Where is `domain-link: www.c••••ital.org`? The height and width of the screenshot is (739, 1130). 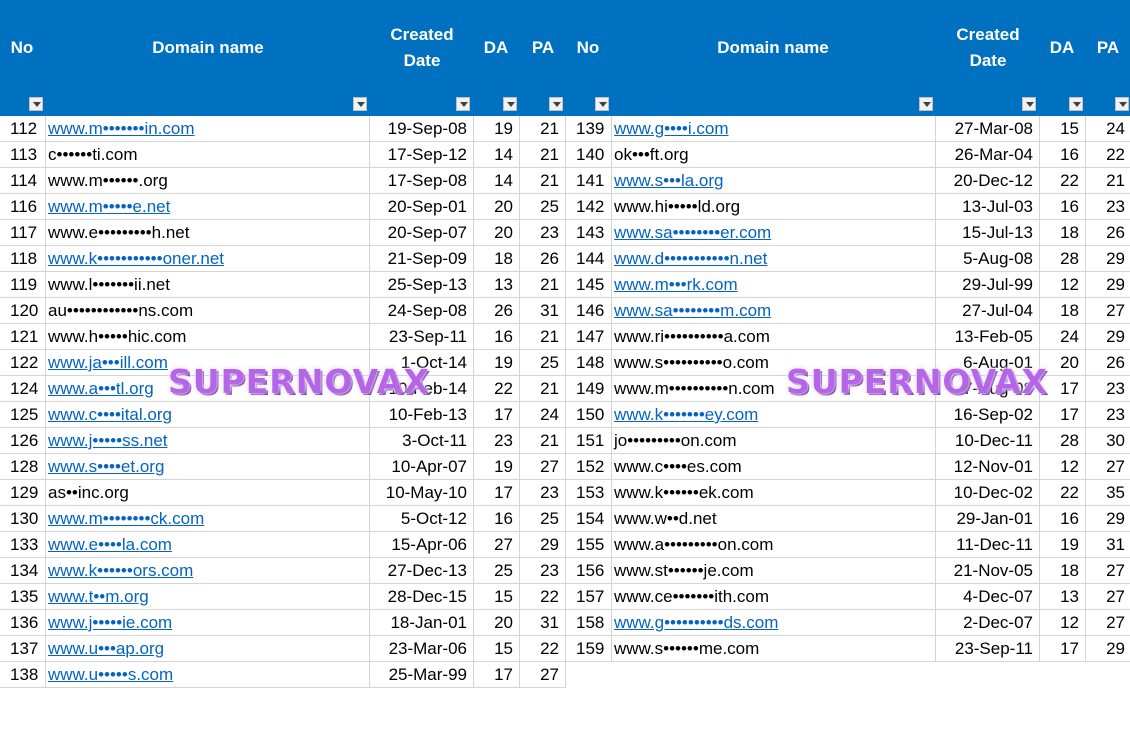
domain-link: www.c••••ital.org is located at coordinates (208, 414).